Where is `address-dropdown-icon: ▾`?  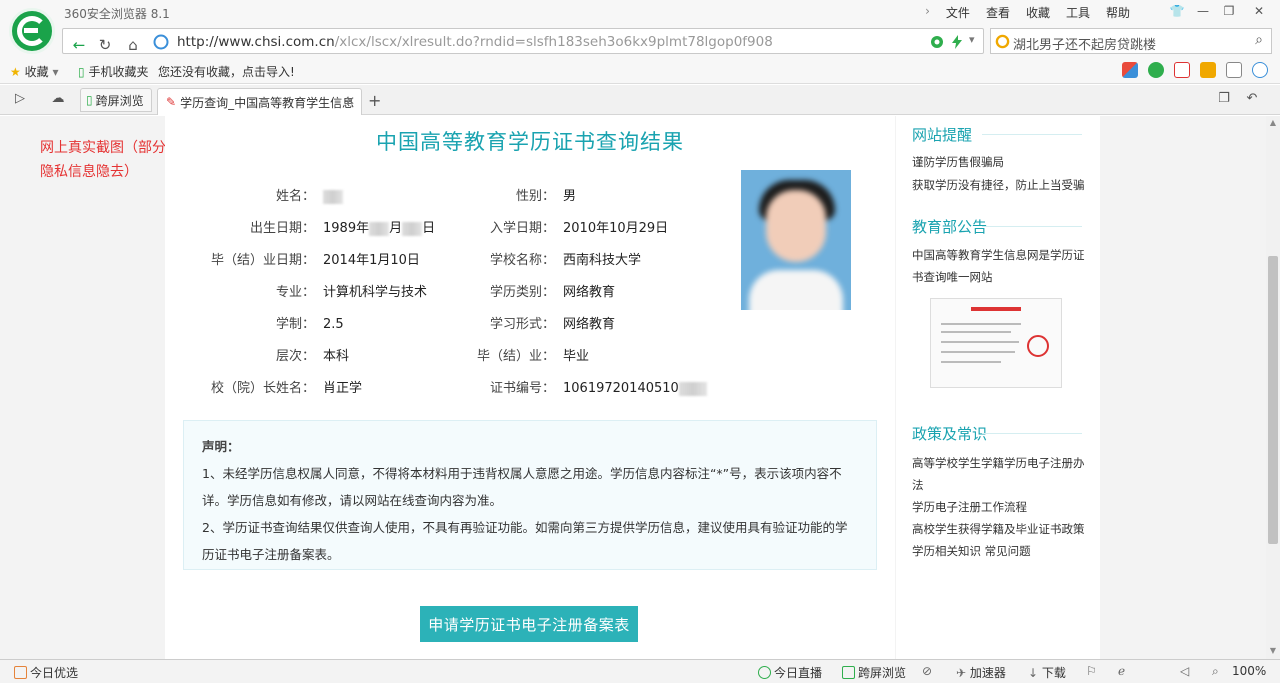 address-dropdown-icon: ▾ is located at coordinates (972, 39).